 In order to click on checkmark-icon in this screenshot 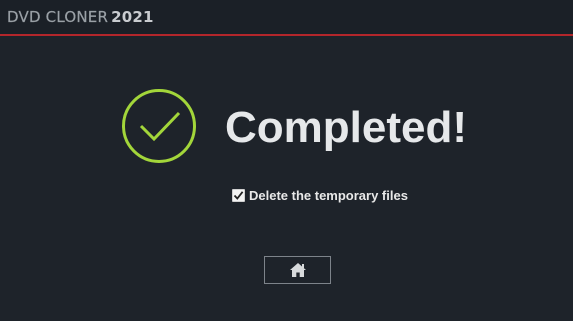, I will do `click(238, 195)`.